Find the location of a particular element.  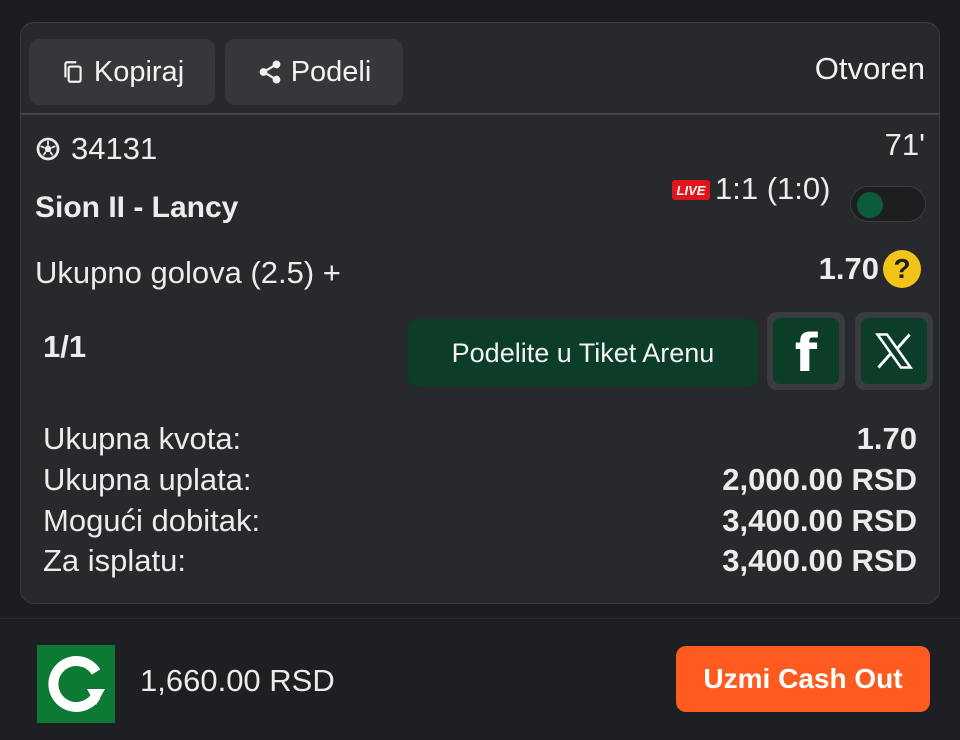

match-teams: Sion II - Lancy is located at coordinates (137, 207).